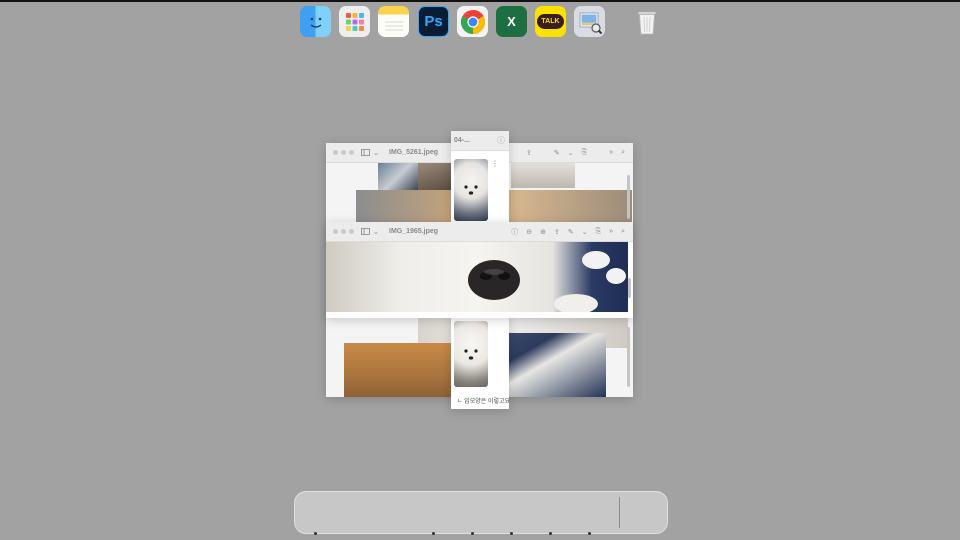 The image size is (960, 540). I want to click on notes-icon, so click(393, 21).